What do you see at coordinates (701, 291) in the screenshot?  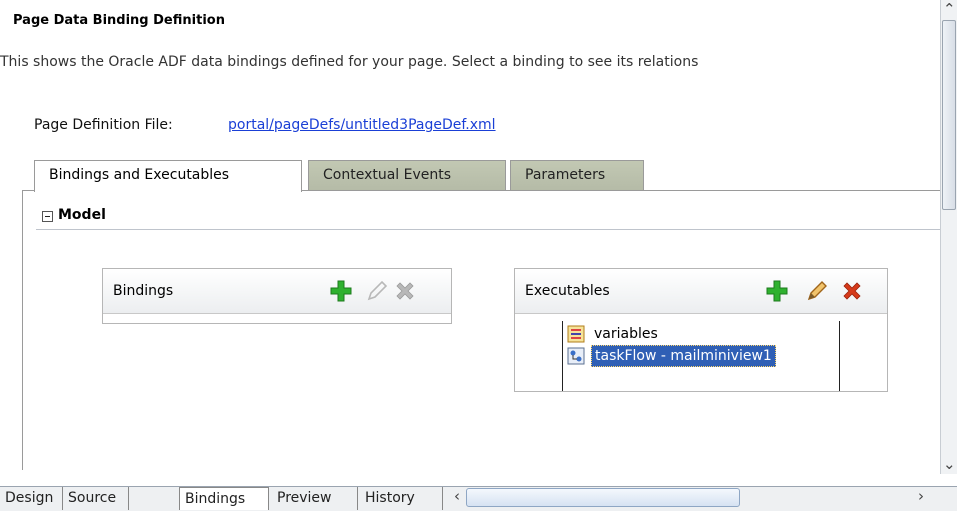 I see `executables-panel-header: Executables` at bounding box center [701, 291].